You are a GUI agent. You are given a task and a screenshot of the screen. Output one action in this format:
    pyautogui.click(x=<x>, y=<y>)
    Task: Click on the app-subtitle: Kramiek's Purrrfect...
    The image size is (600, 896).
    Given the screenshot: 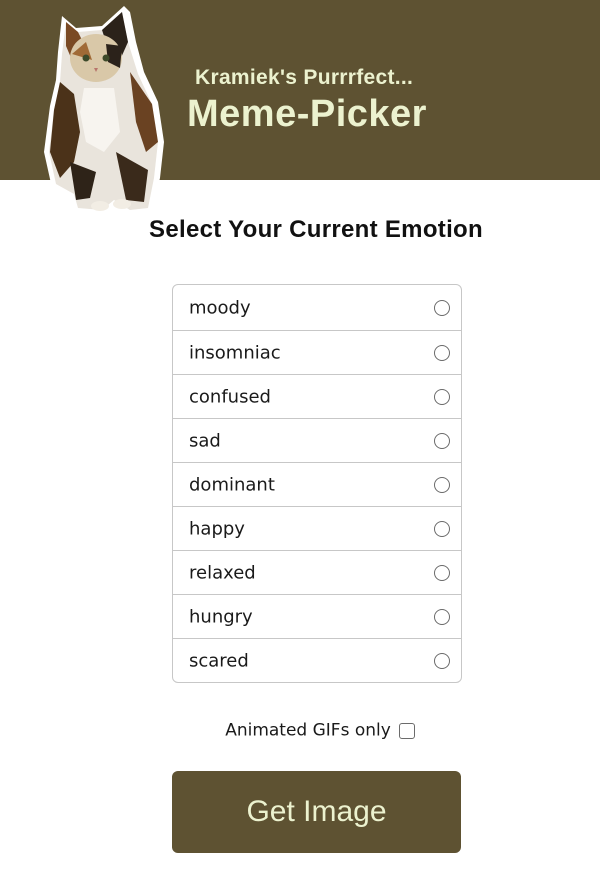 What is the action you would take?
    pyautogui.click(x=304, y=77)
    